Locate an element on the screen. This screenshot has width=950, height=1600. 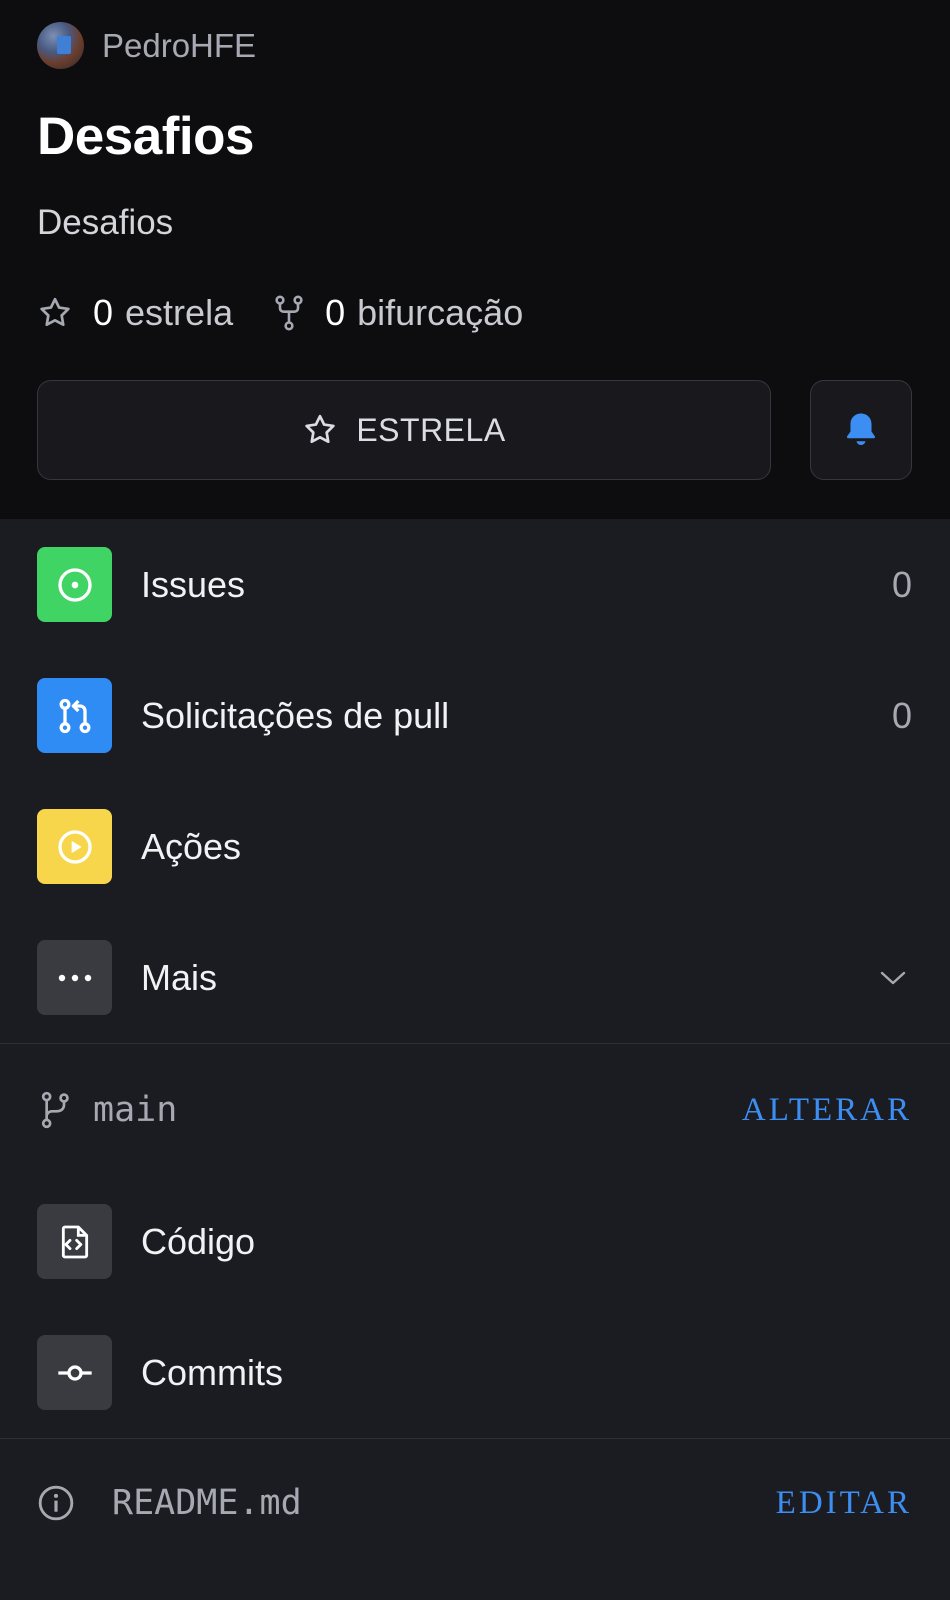
forks-stat: 0 bifurcação is located at coordinates (398, 313).